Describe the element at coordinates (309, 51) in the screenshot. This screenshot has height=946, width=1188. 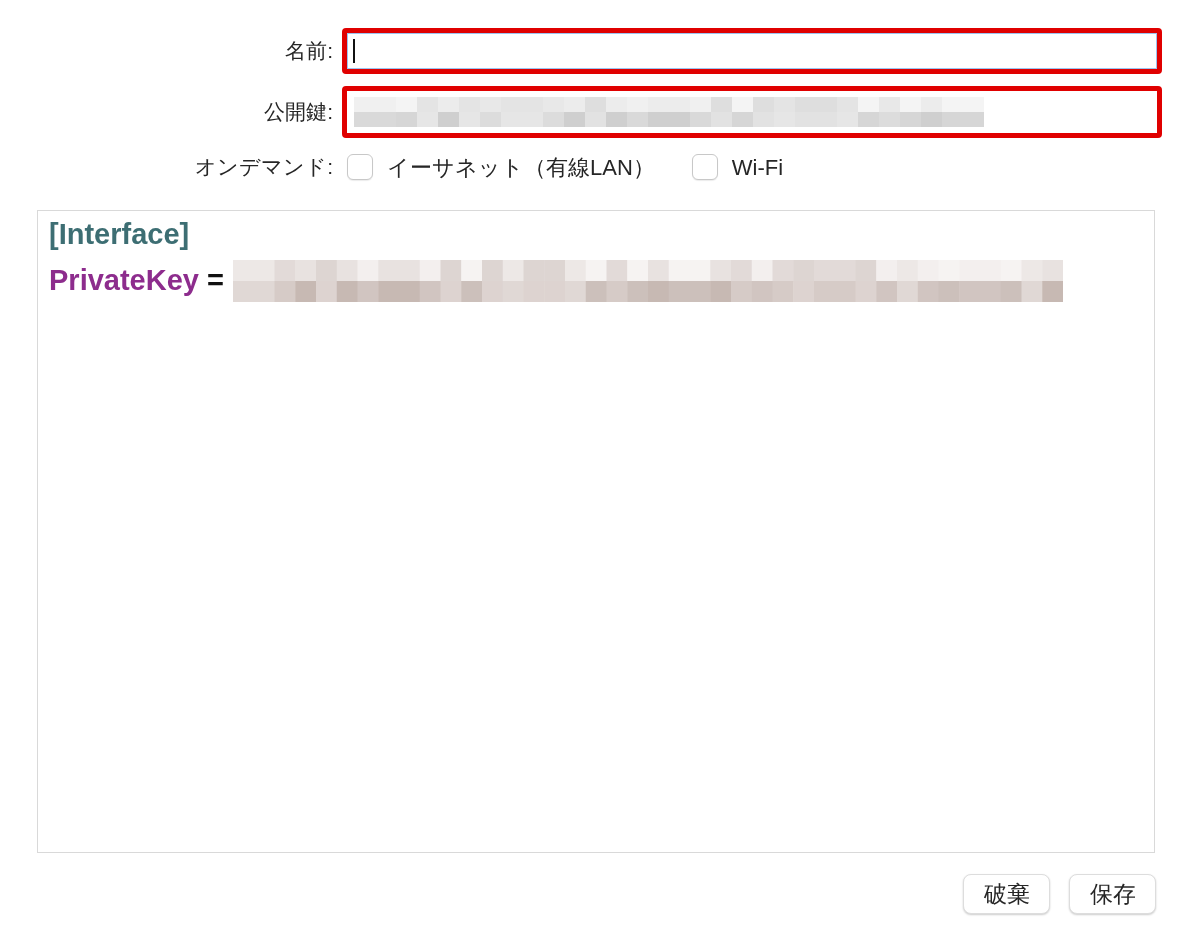
I see `field-label: 名前:` at that location.